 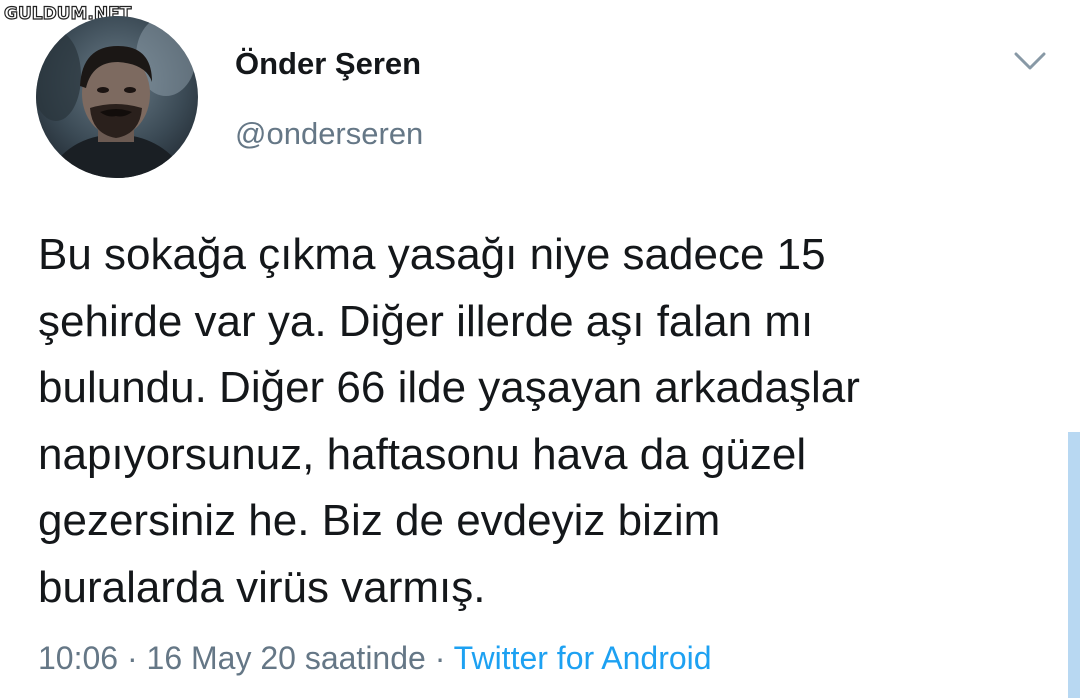 What do you see at coordinates (328, 64) in the screenshot?
I see `author-display-name: Önder Şeren` at bounding box center [328, 64].